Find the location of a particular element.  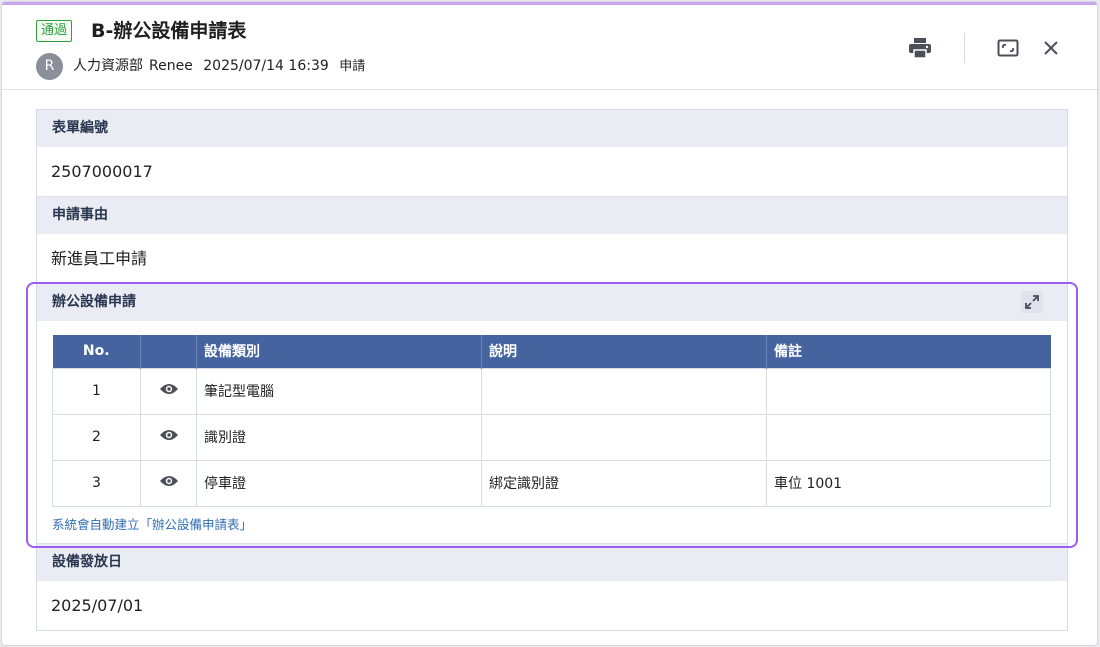

applicant-info: 人力資源部 Renee 2025/07/14 16:39 申請 is located at coordinates (222, 66).